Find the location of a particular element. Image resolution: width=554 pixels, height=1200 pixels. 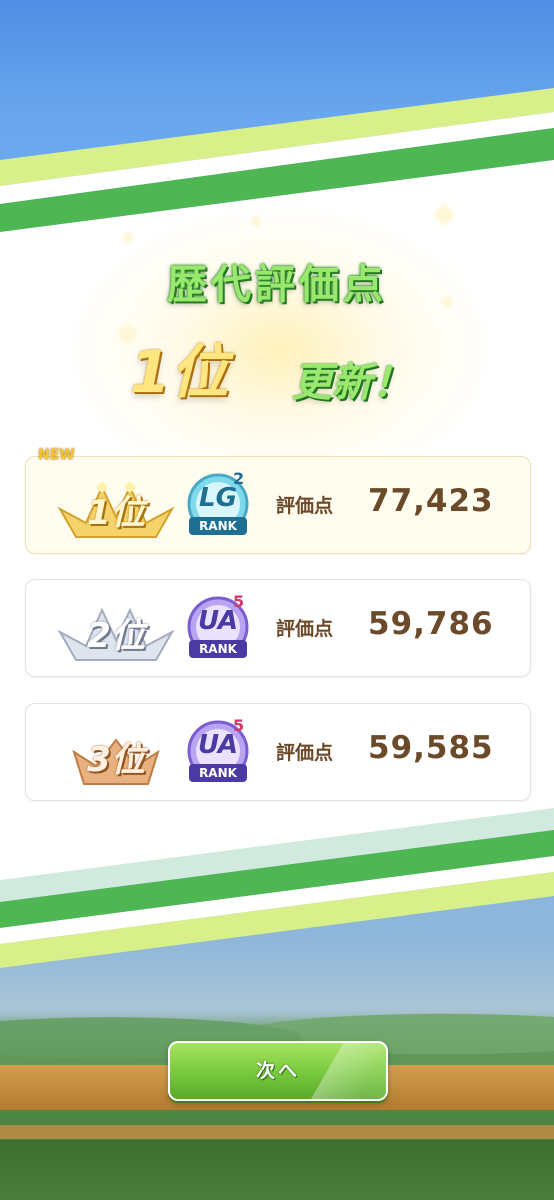

ranking-row: 3位 UA 5 RANK 評価点 59,585 is located at coordinates (278, 752).